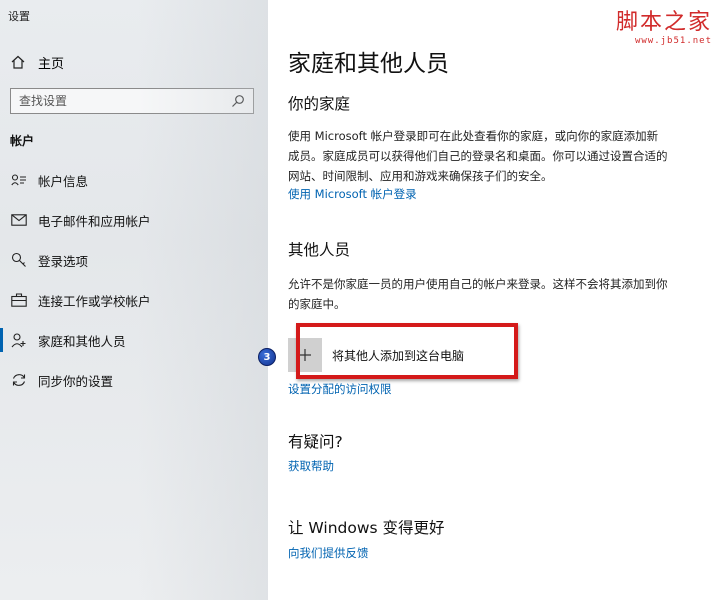  I want to click on mail-icon, so click(19, 220).